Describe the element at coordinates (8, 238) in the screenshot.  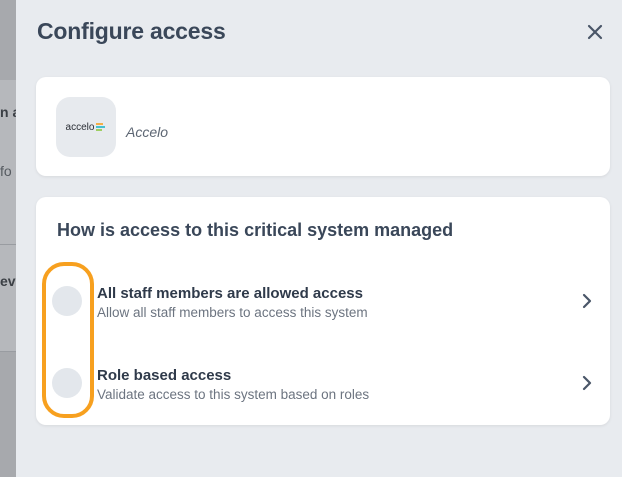
I see `background-page: n a fo evi` at that location.